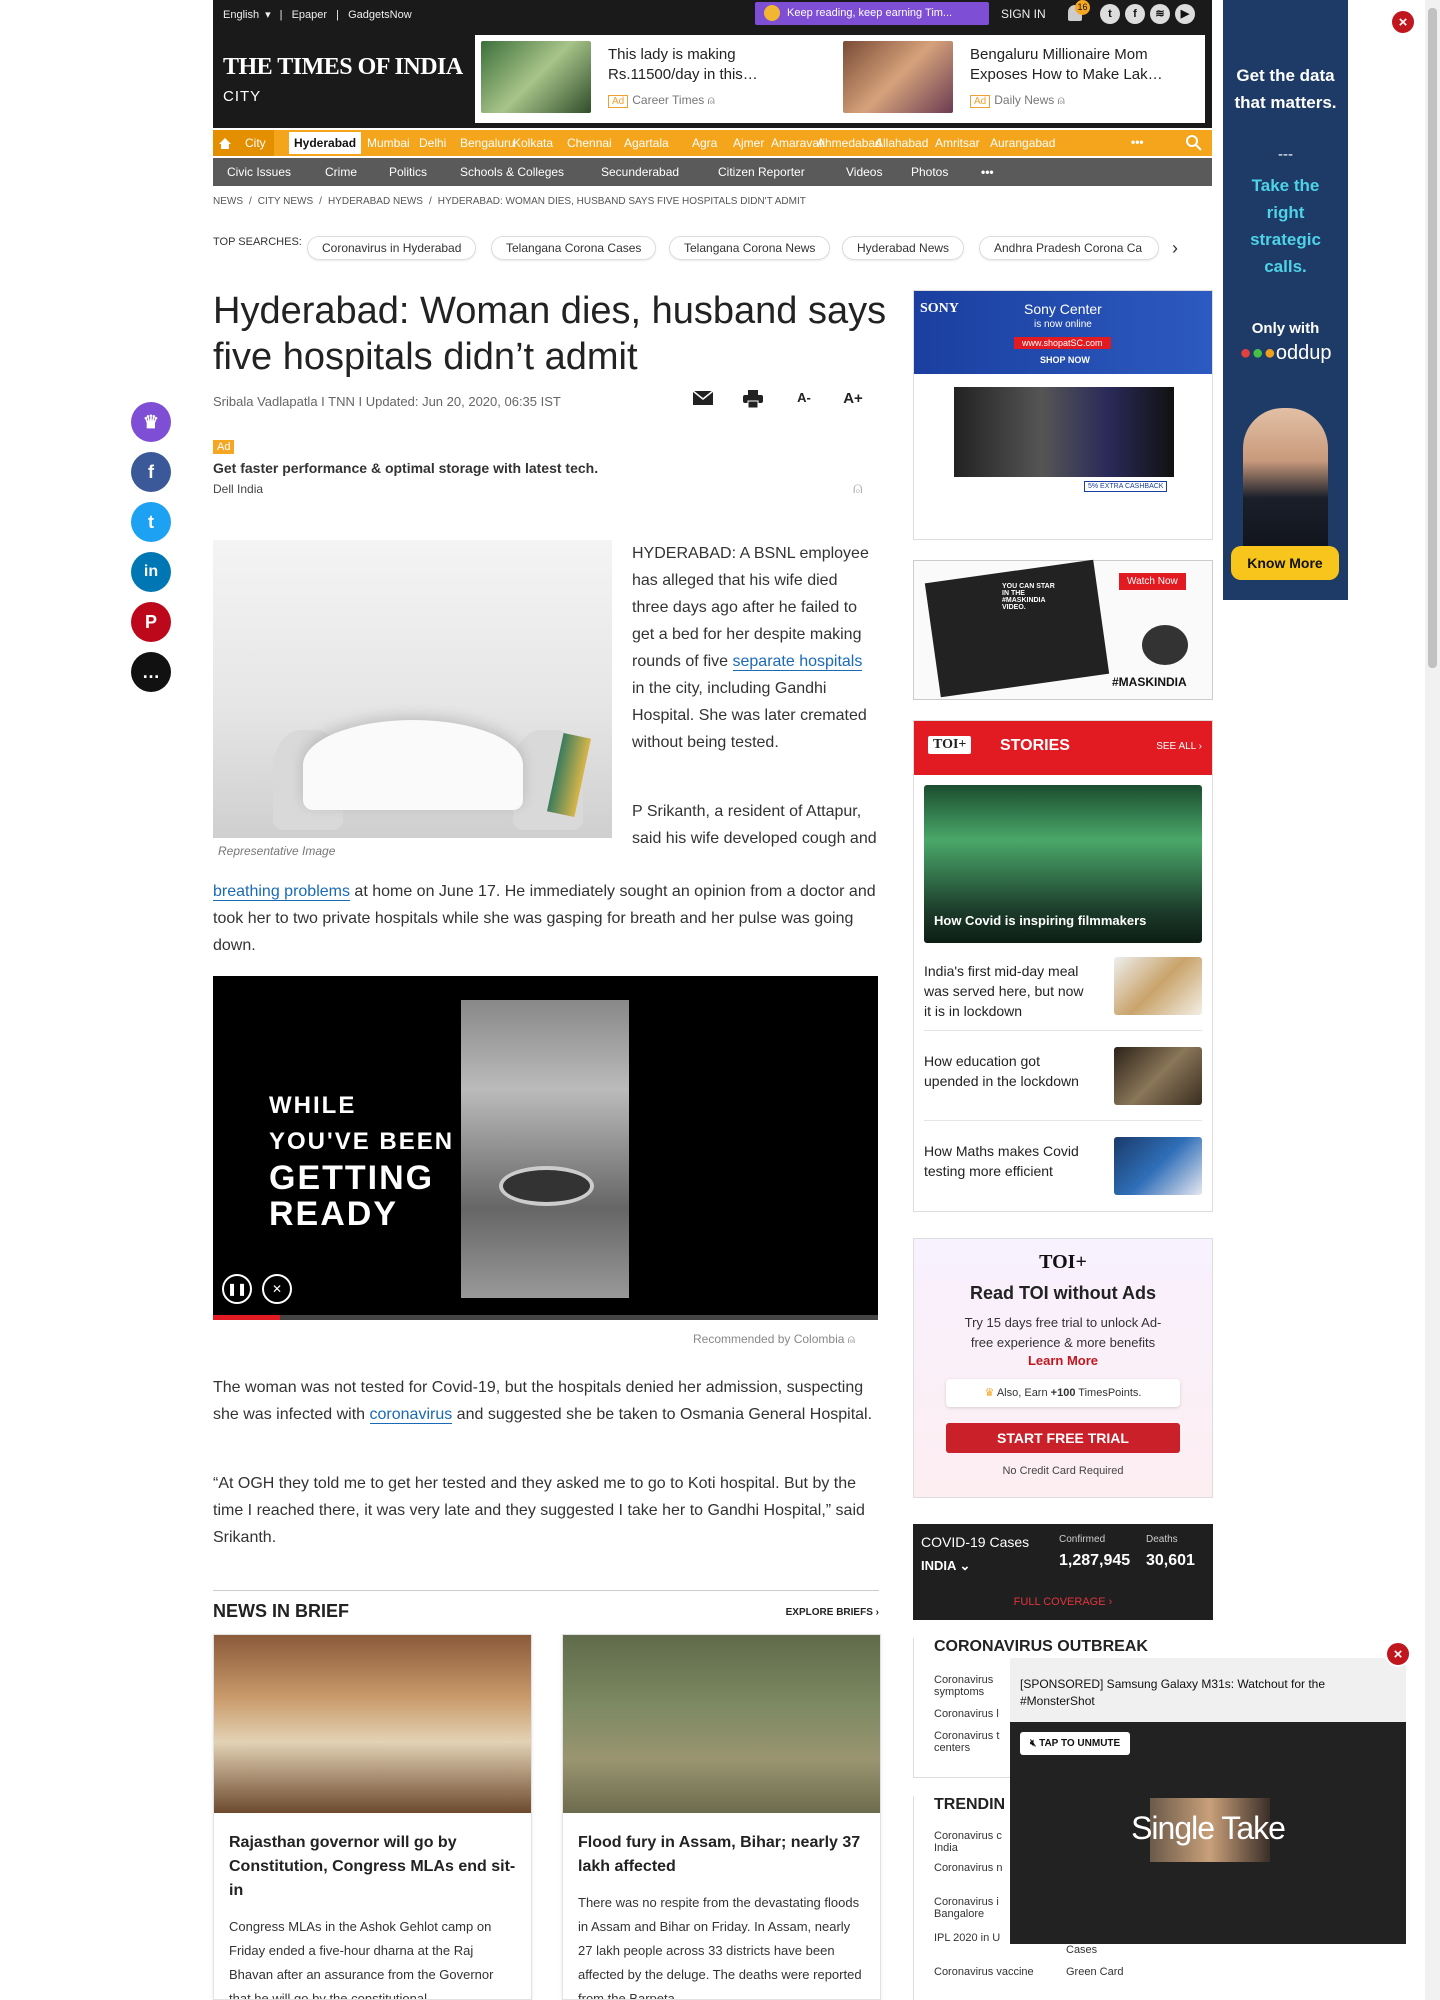 This screenshot has height=2000, width=1440. Describe the element at coordinates (753, 401) in the screenshot. I see `print-icon` at that location.